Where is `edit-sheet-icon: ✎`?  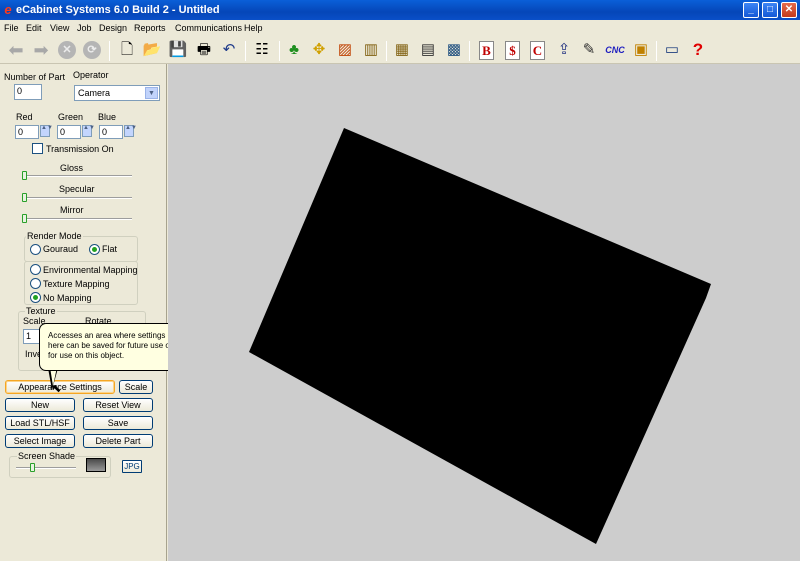 edit-sheet-icon: ✎ is located at coordinates (589, 50).